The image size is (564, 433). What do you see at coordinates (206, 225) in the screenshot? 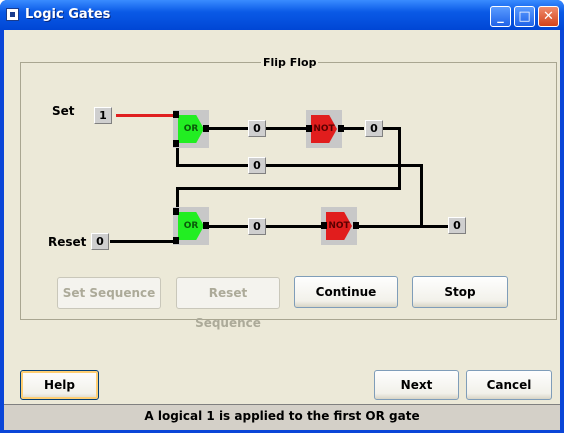
I see `or-gate-2-output` at bounding box center [206, 225].